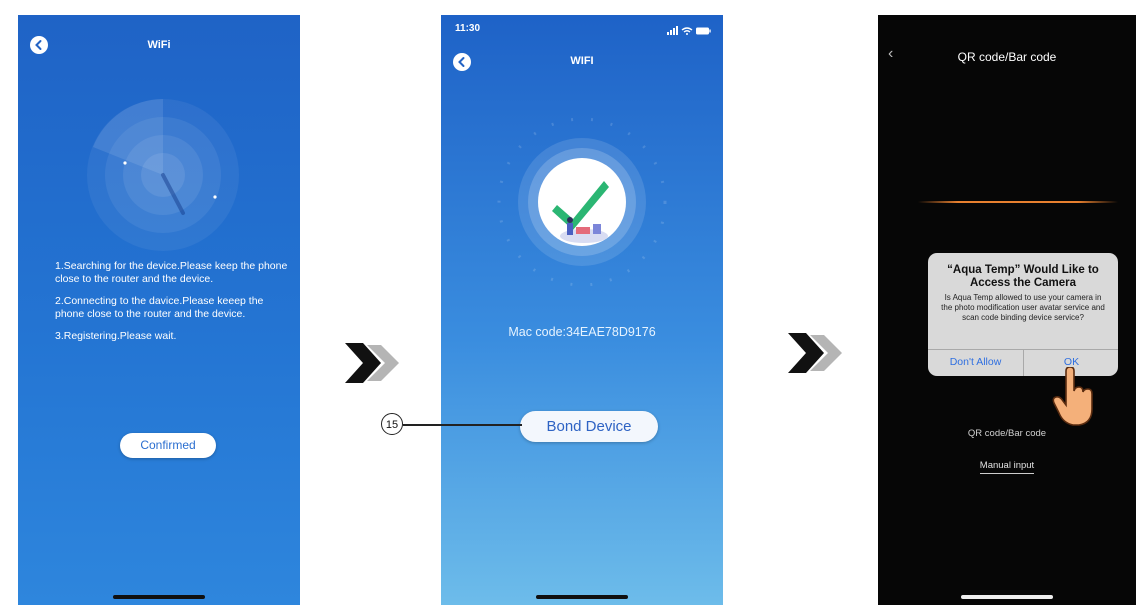  Describe the element at coordinates (582, 332) in the screenshot. I see `mac-code-text: Mac code:34EAE78D9176` at that location.